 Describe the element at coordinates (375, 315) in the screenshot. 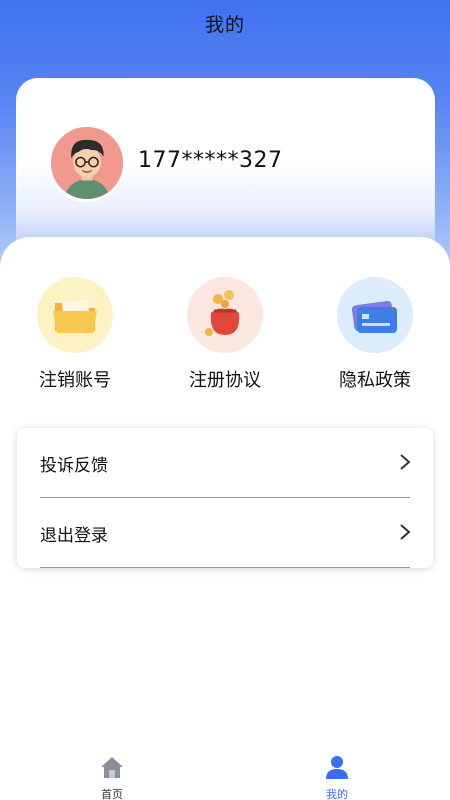

I see `card-icon` at that location.